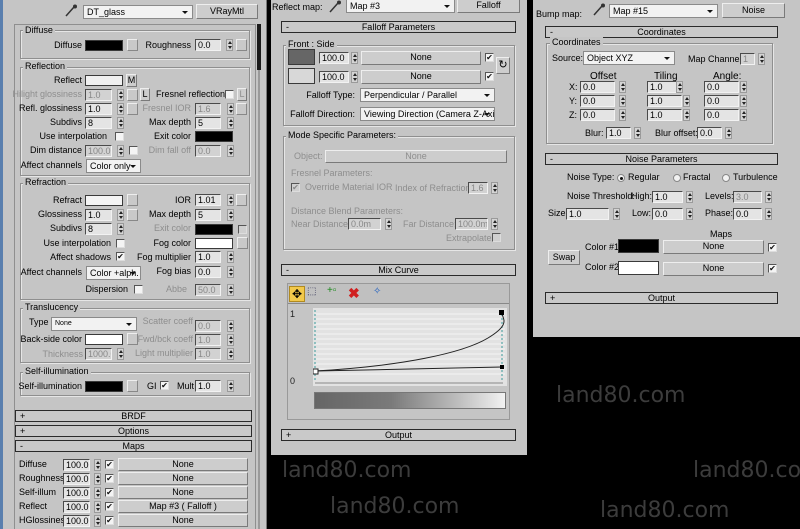 The image size is (800, 529). Describe the element at coordinates (421, 58) in the screenshot. I see `front-map-button: None` at that location.